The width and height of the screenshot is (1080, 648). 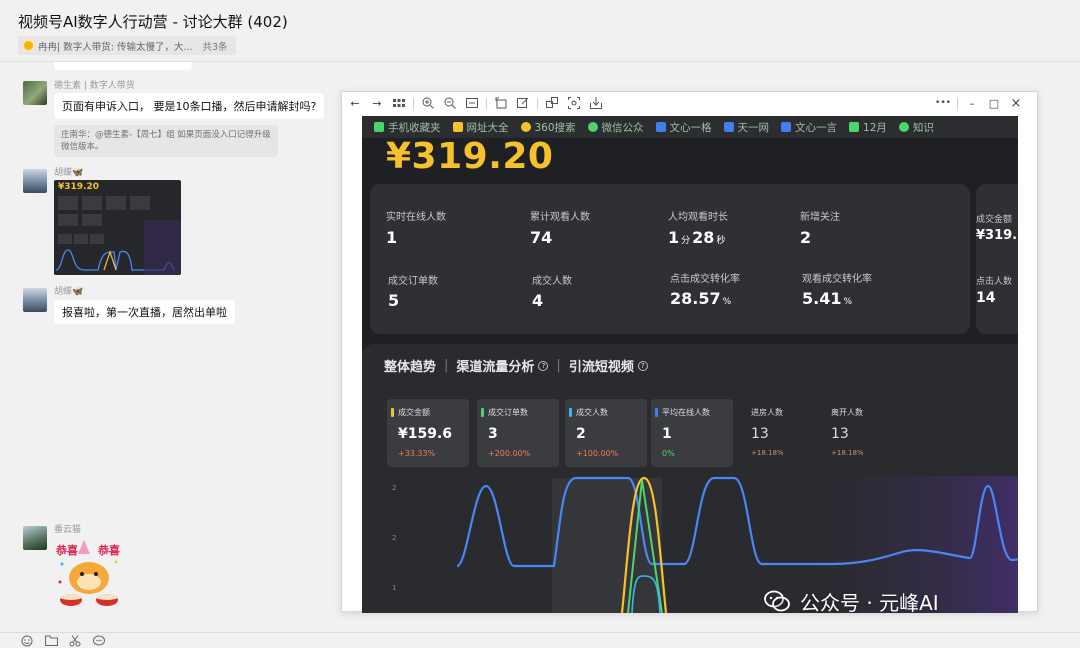 I want to click on scissors-icon, so click(x=75, y=641).